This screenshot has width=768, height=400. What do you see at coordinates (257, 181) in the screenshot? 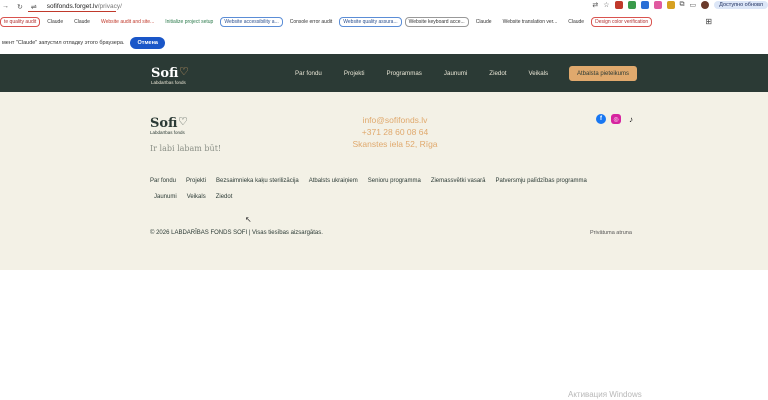
I see `footer-link: Bezsaimnieka kaķu sterilizācija` at bounding box center [257, 181].